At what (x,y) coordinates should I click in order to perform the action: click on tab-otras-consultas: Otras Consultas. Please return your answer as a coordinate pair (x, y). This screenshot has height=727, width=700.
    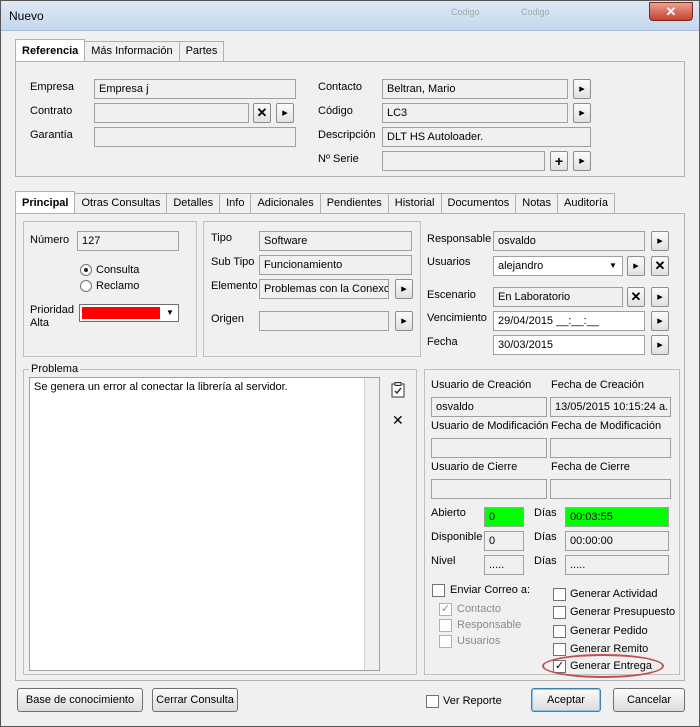
    Looking at the image, I should click on (121, 203).